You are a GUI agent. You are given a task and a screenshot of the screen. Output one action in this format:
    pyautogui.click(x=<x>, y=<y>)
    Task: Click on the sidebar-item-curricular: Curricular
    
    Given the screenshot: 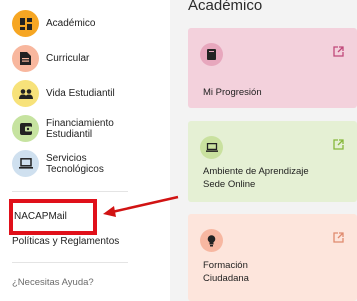 What is the action you would take?
    pyautogui.click(x=50, y=58)
    